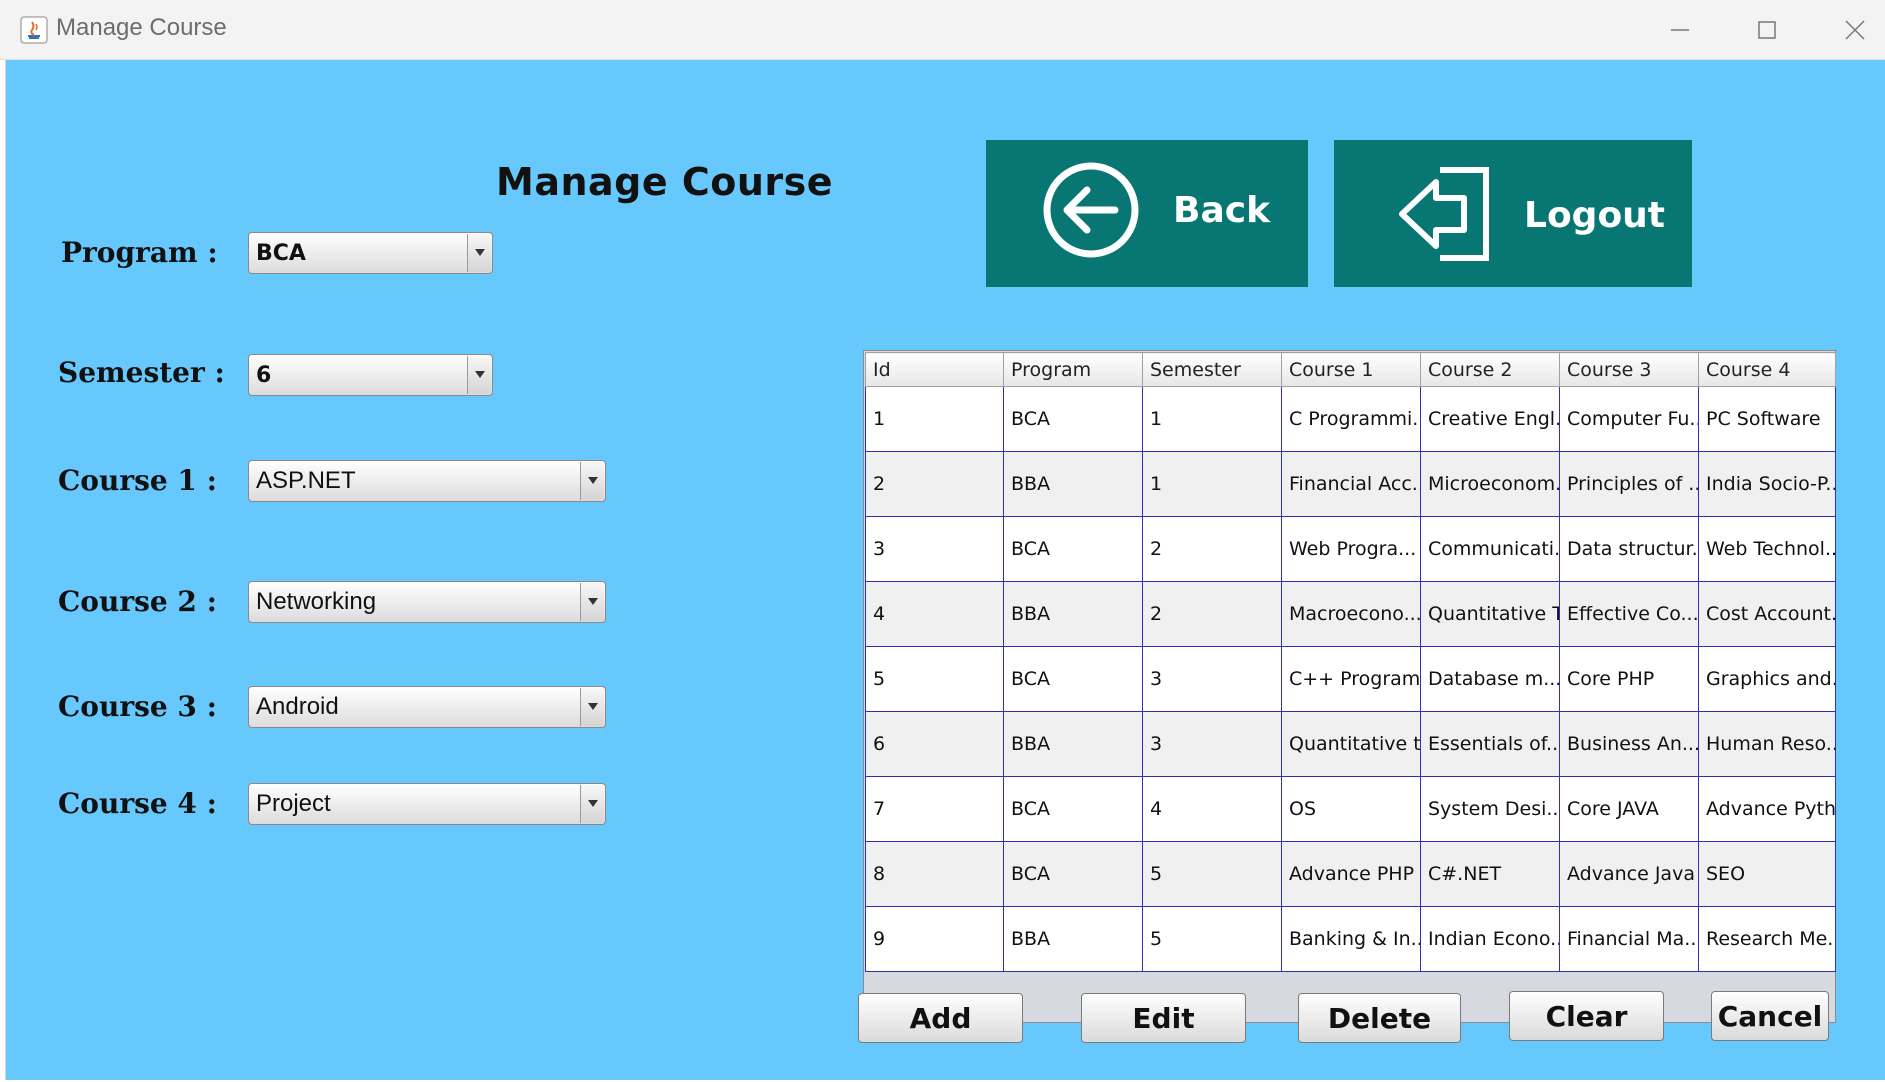 This screenshot has height=1082, width=1885. I want to click on program-select: BCA, so click(370, 253).